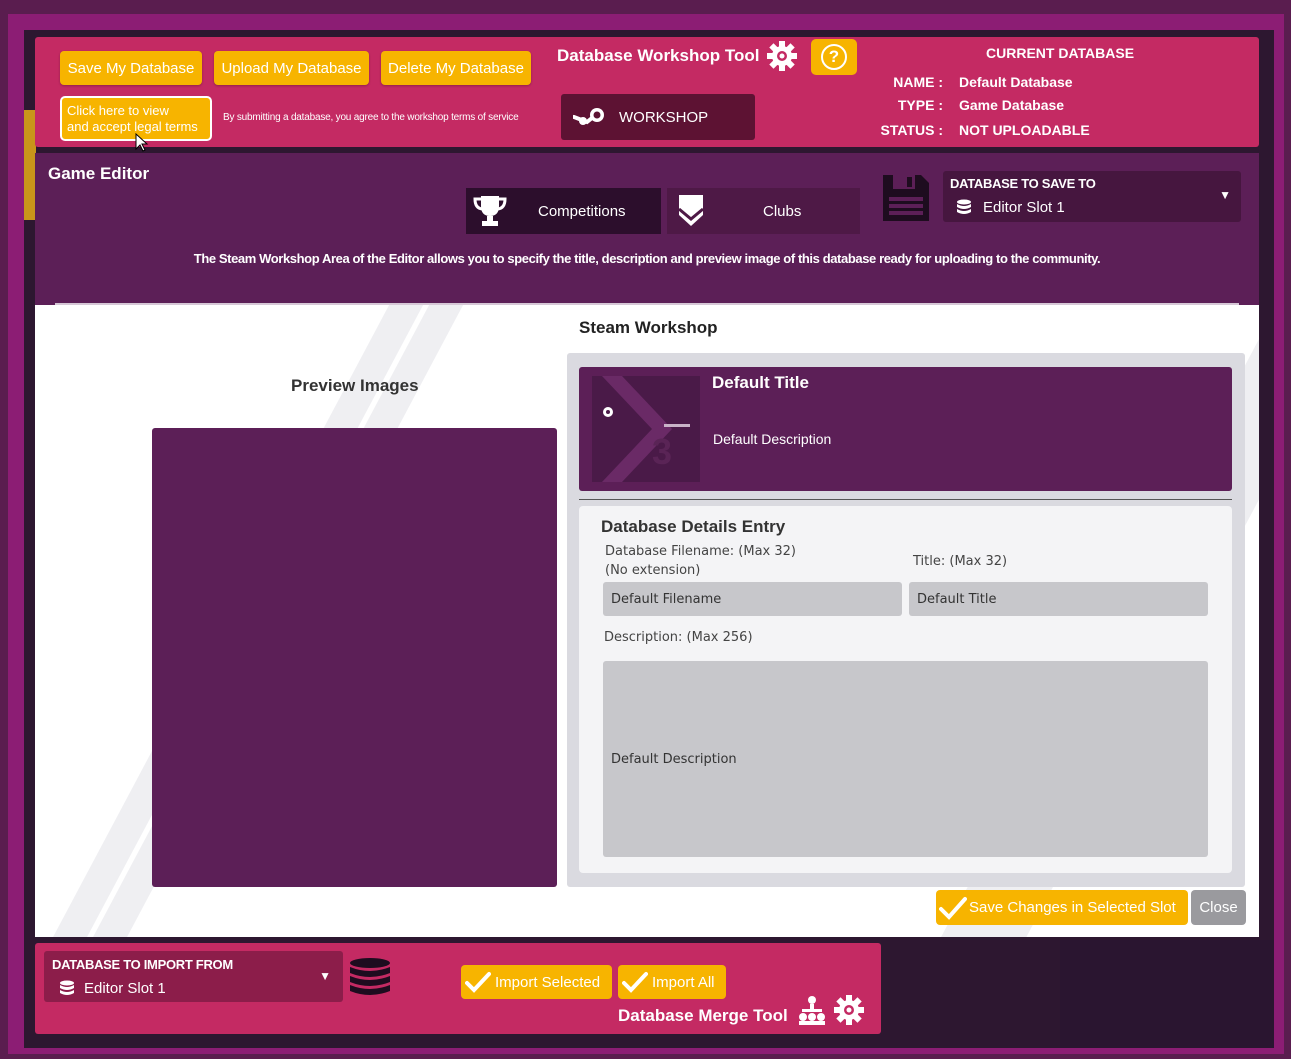  What do you see at coordinates (703, 1015) in the screenshot?
I see `merge-tool-title: Database Merge Tool` at bounding box center [703, 1015].